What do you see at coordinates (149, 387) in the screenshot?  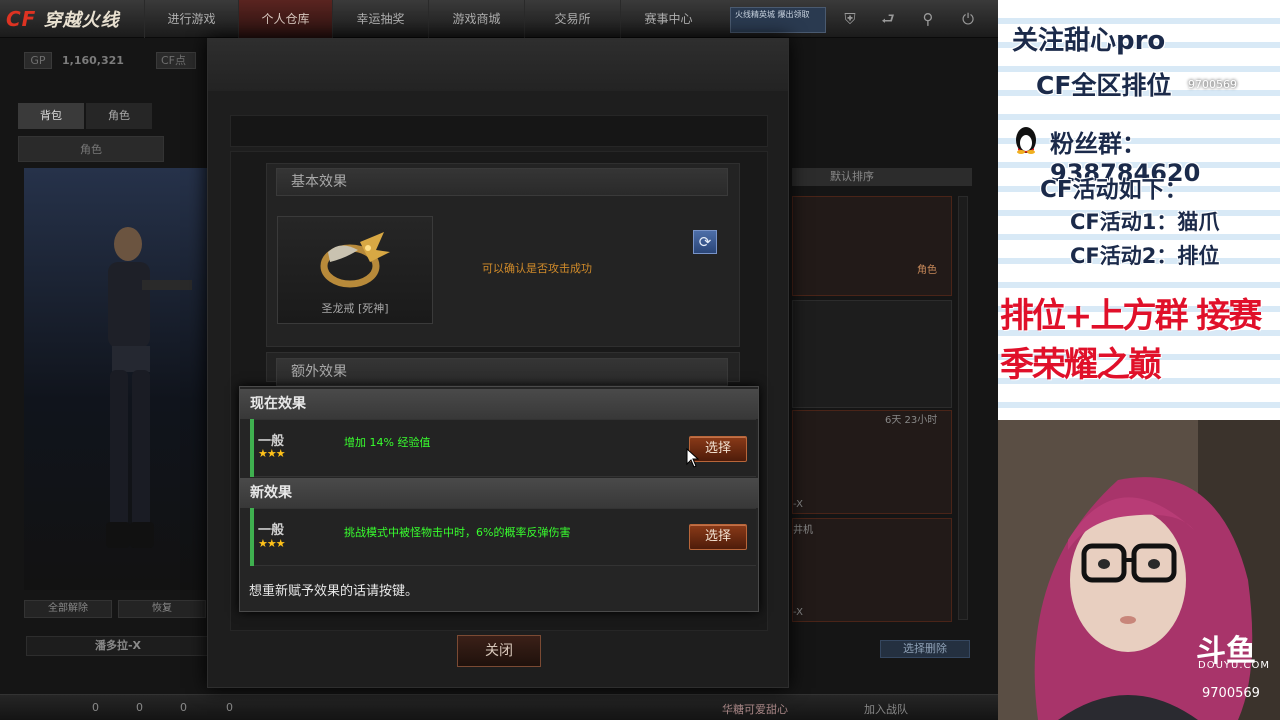 I see `character-model` at bounding box center [149, 387].